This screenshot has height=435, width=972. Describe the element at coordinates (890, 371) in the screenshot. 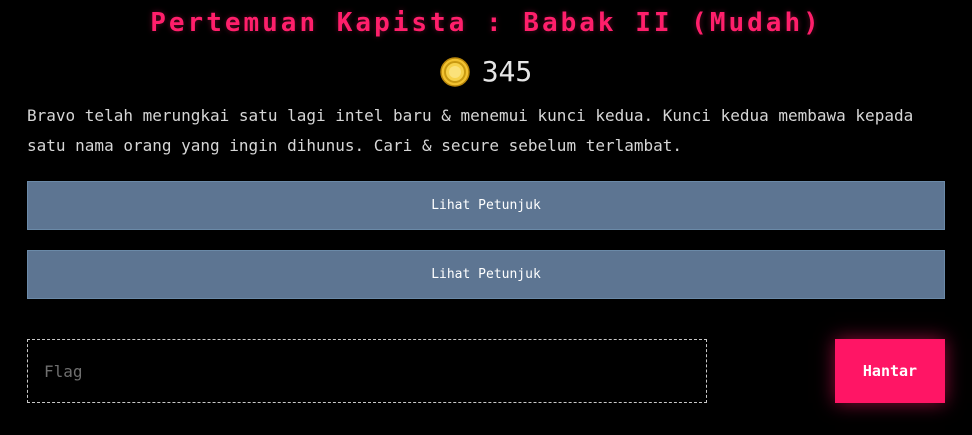

I see `submit-button: Hantar` at that location.